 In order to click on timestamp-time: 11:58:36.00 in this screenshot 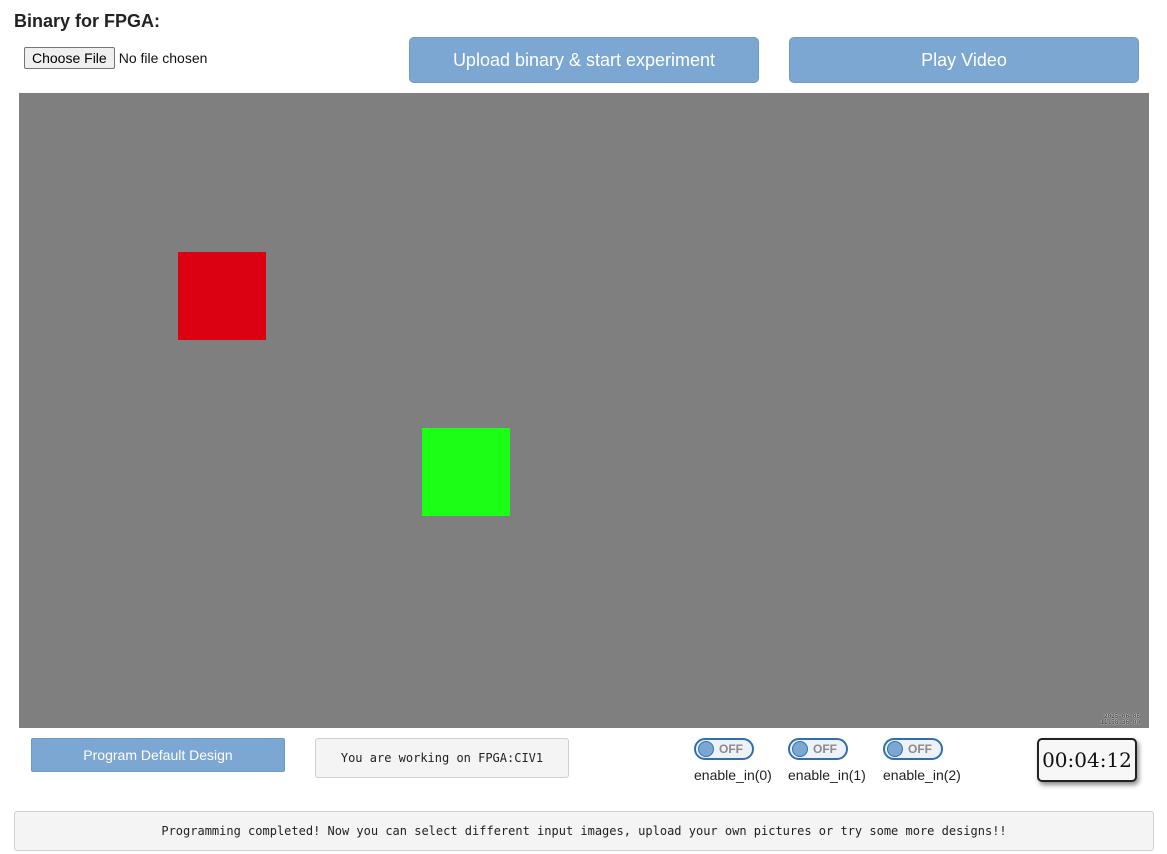, I will do `click(1120, 722)`.